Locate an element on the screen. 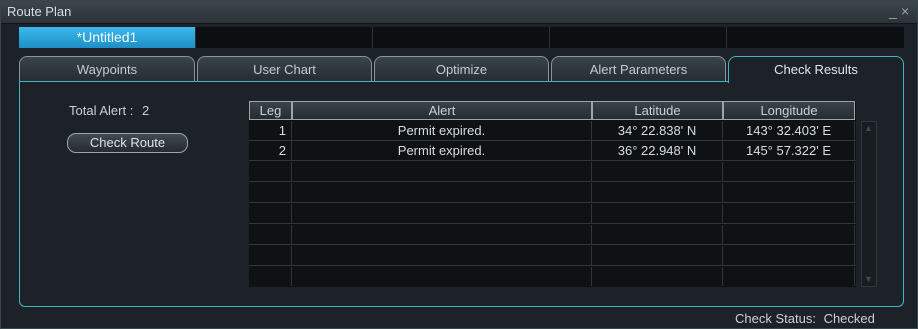 The width and height of the screenshot is (918, 329). file-tab-untitled1: *Untitled1 is located at coordinates (107, 37).